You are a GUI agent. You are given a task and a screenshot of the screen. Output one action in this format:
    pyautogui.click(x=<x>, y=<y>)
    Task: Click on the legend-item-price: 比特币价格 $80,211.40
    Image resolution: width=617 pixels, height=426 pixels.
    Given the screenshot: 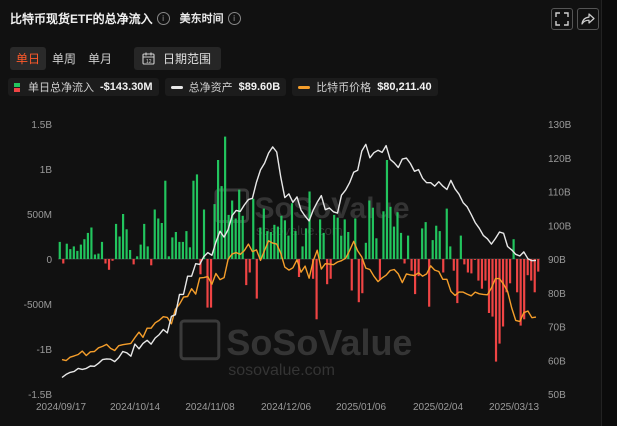 What is the action you would take?
    pyautogui.click(x=365, y=87)
    